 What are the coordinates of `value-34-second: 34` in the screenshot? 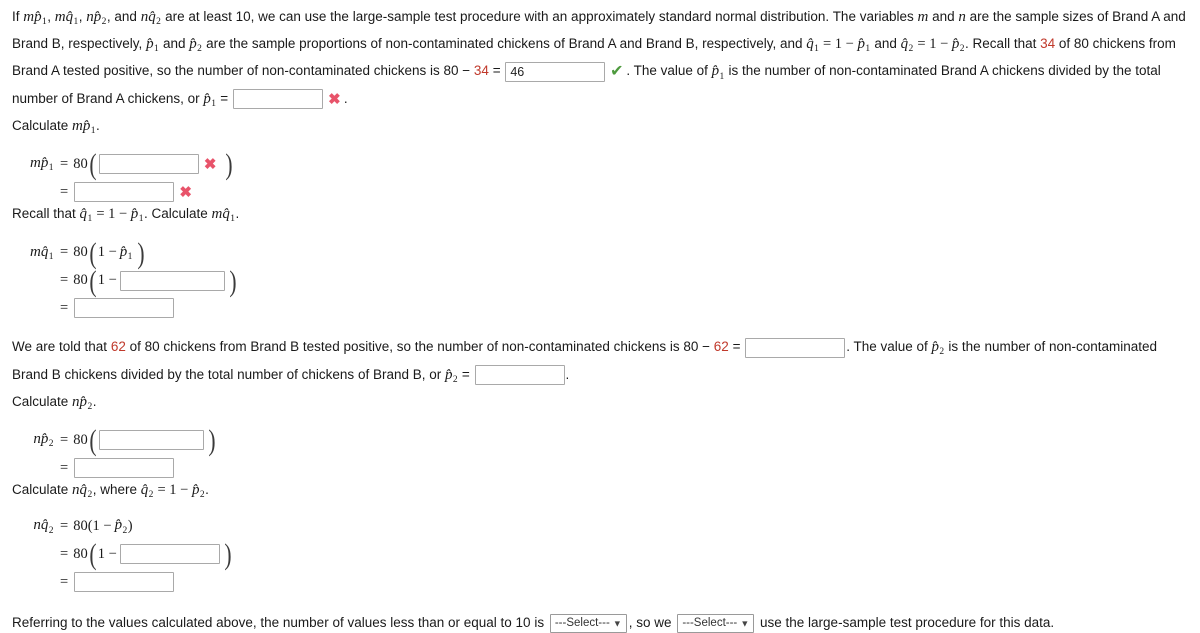 It's located at (481, 71).